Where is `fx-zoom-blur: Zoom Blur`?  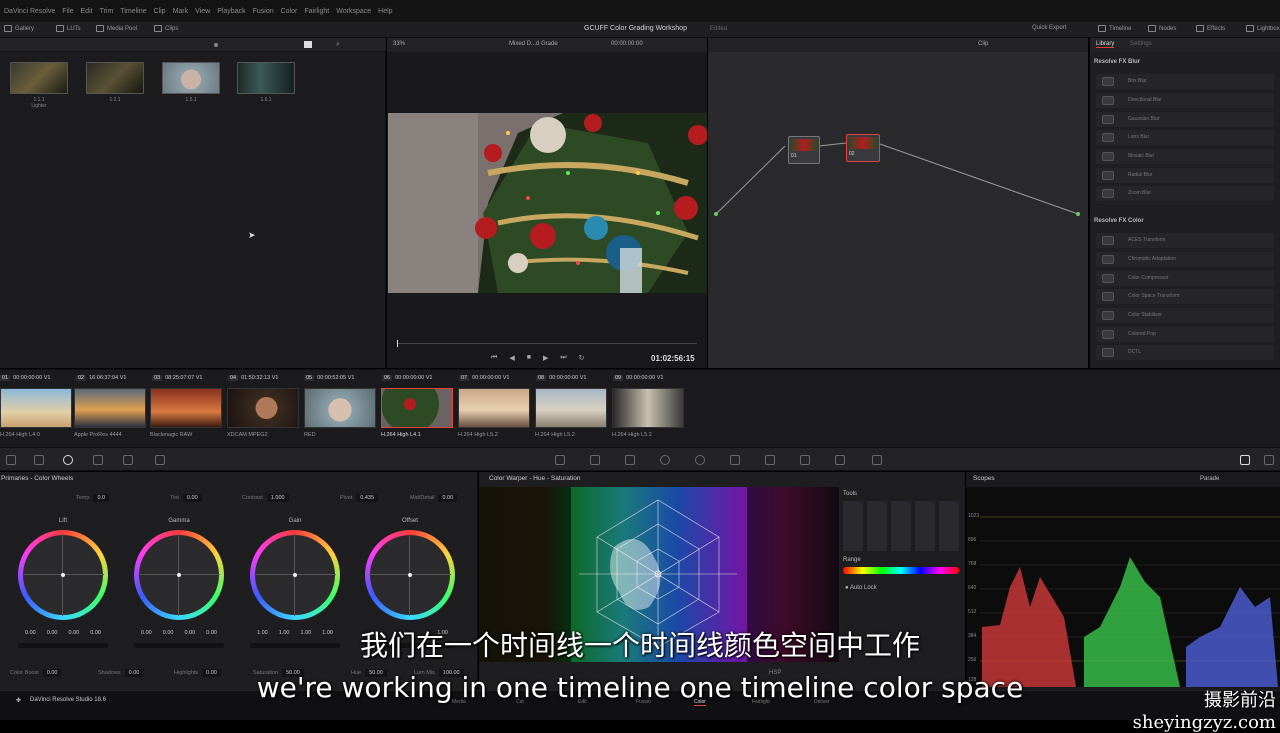 fx-zoom-blur: Zoom Blur is located at coordinates (1185, 193).